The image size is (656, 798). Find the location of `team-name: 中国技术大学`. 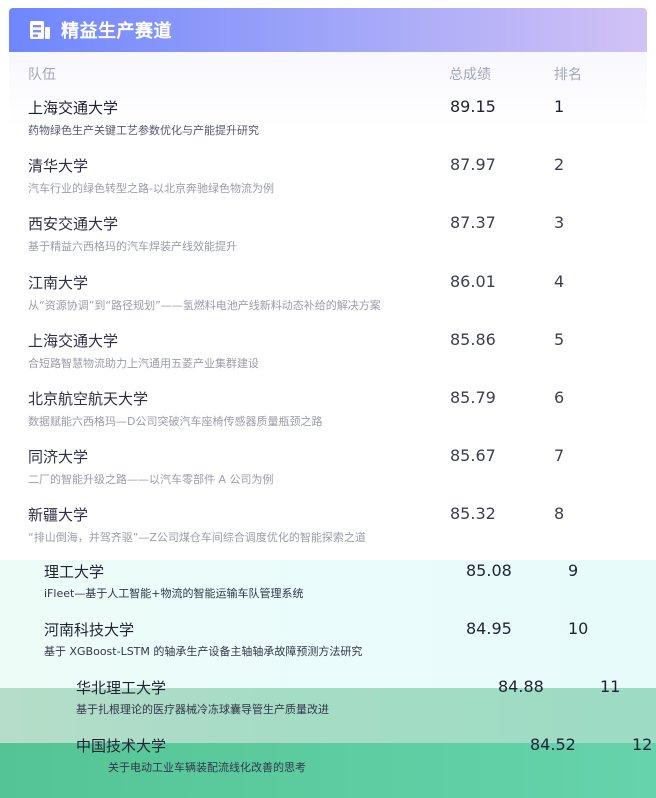

team-name: 中国技术大学 is located at coordinates (121, 746).